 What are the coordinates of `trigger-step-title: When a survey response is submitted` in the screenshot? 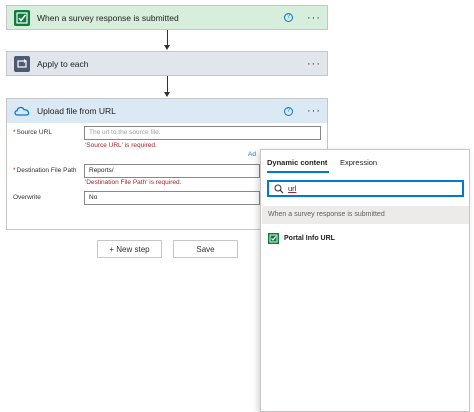 It's located at (108, 17).